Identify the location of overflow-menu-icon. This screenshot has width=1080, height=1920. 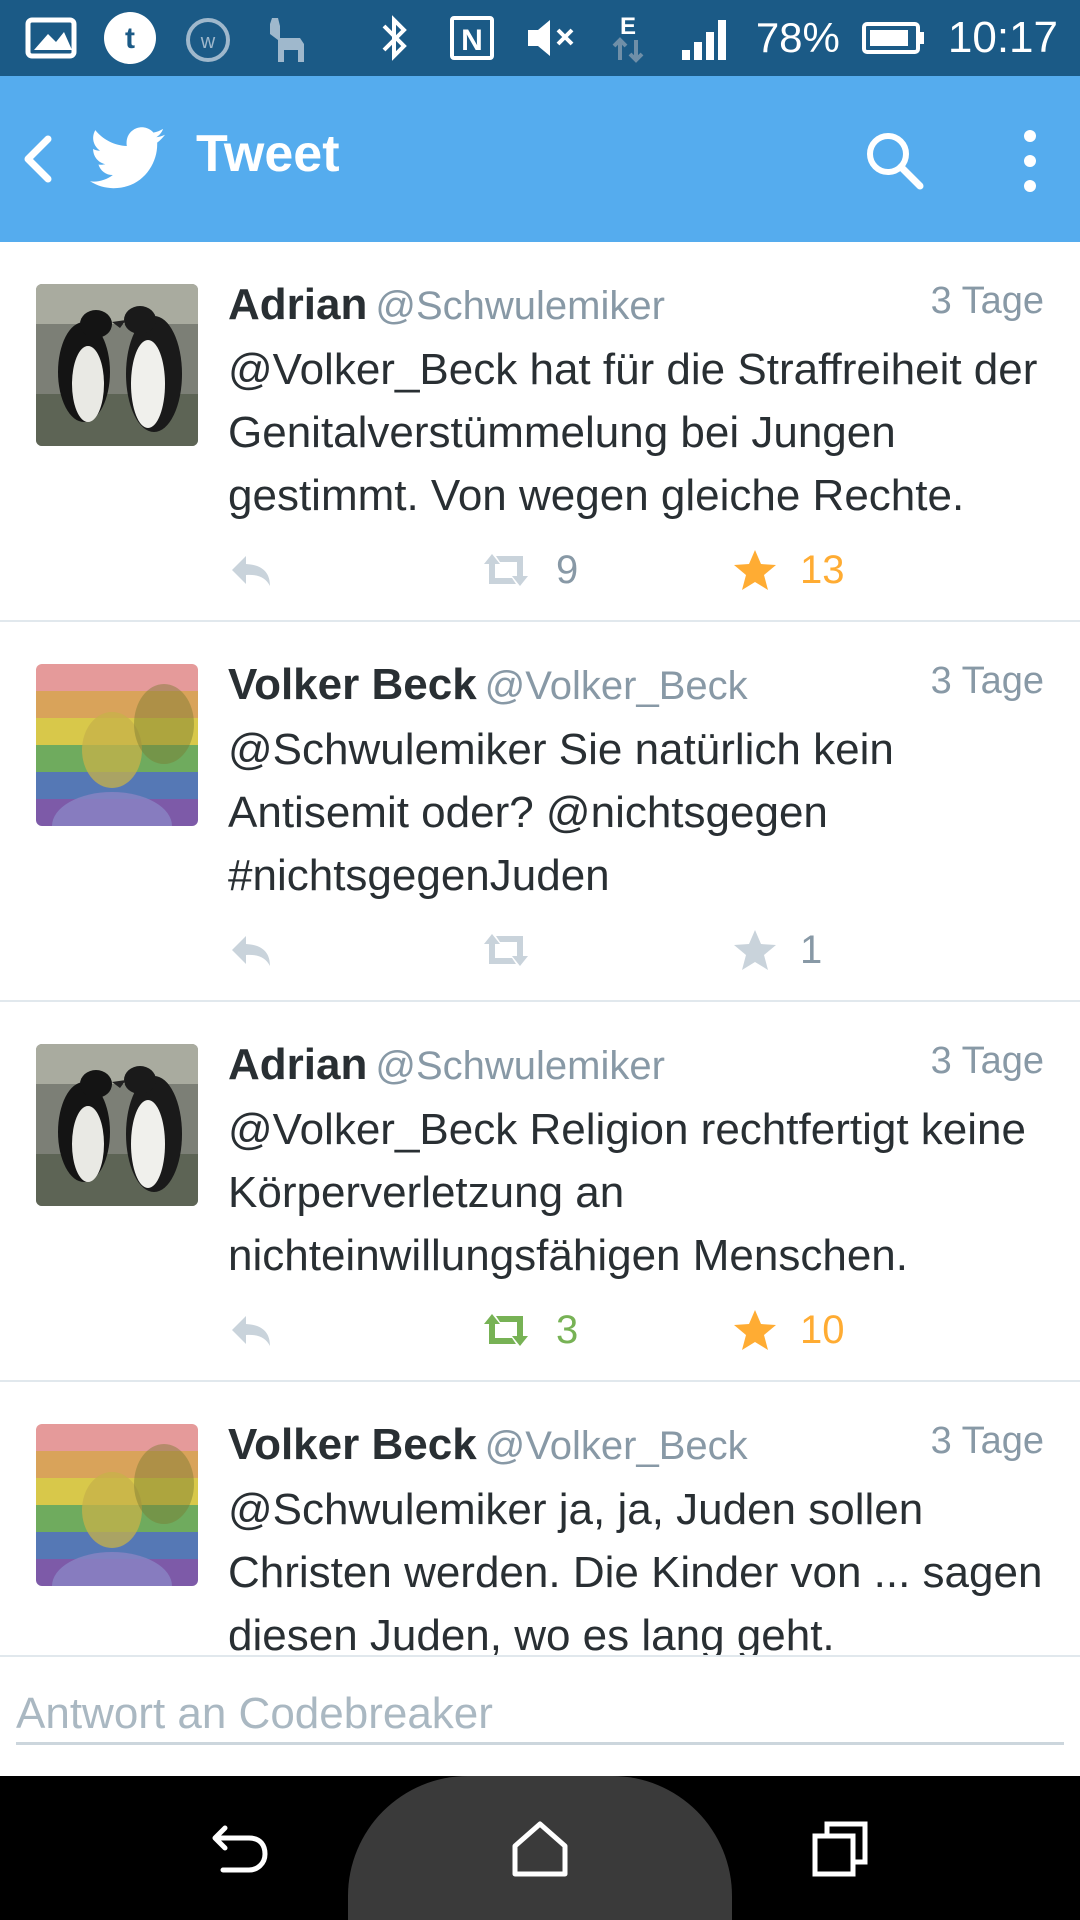
(1030, 161).